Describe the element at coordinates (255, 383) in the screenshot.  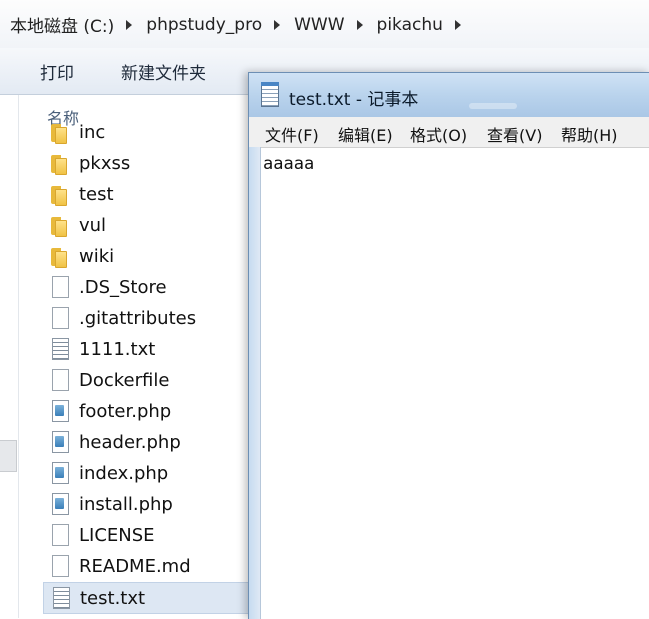
I see `window-frame-left` at that location.